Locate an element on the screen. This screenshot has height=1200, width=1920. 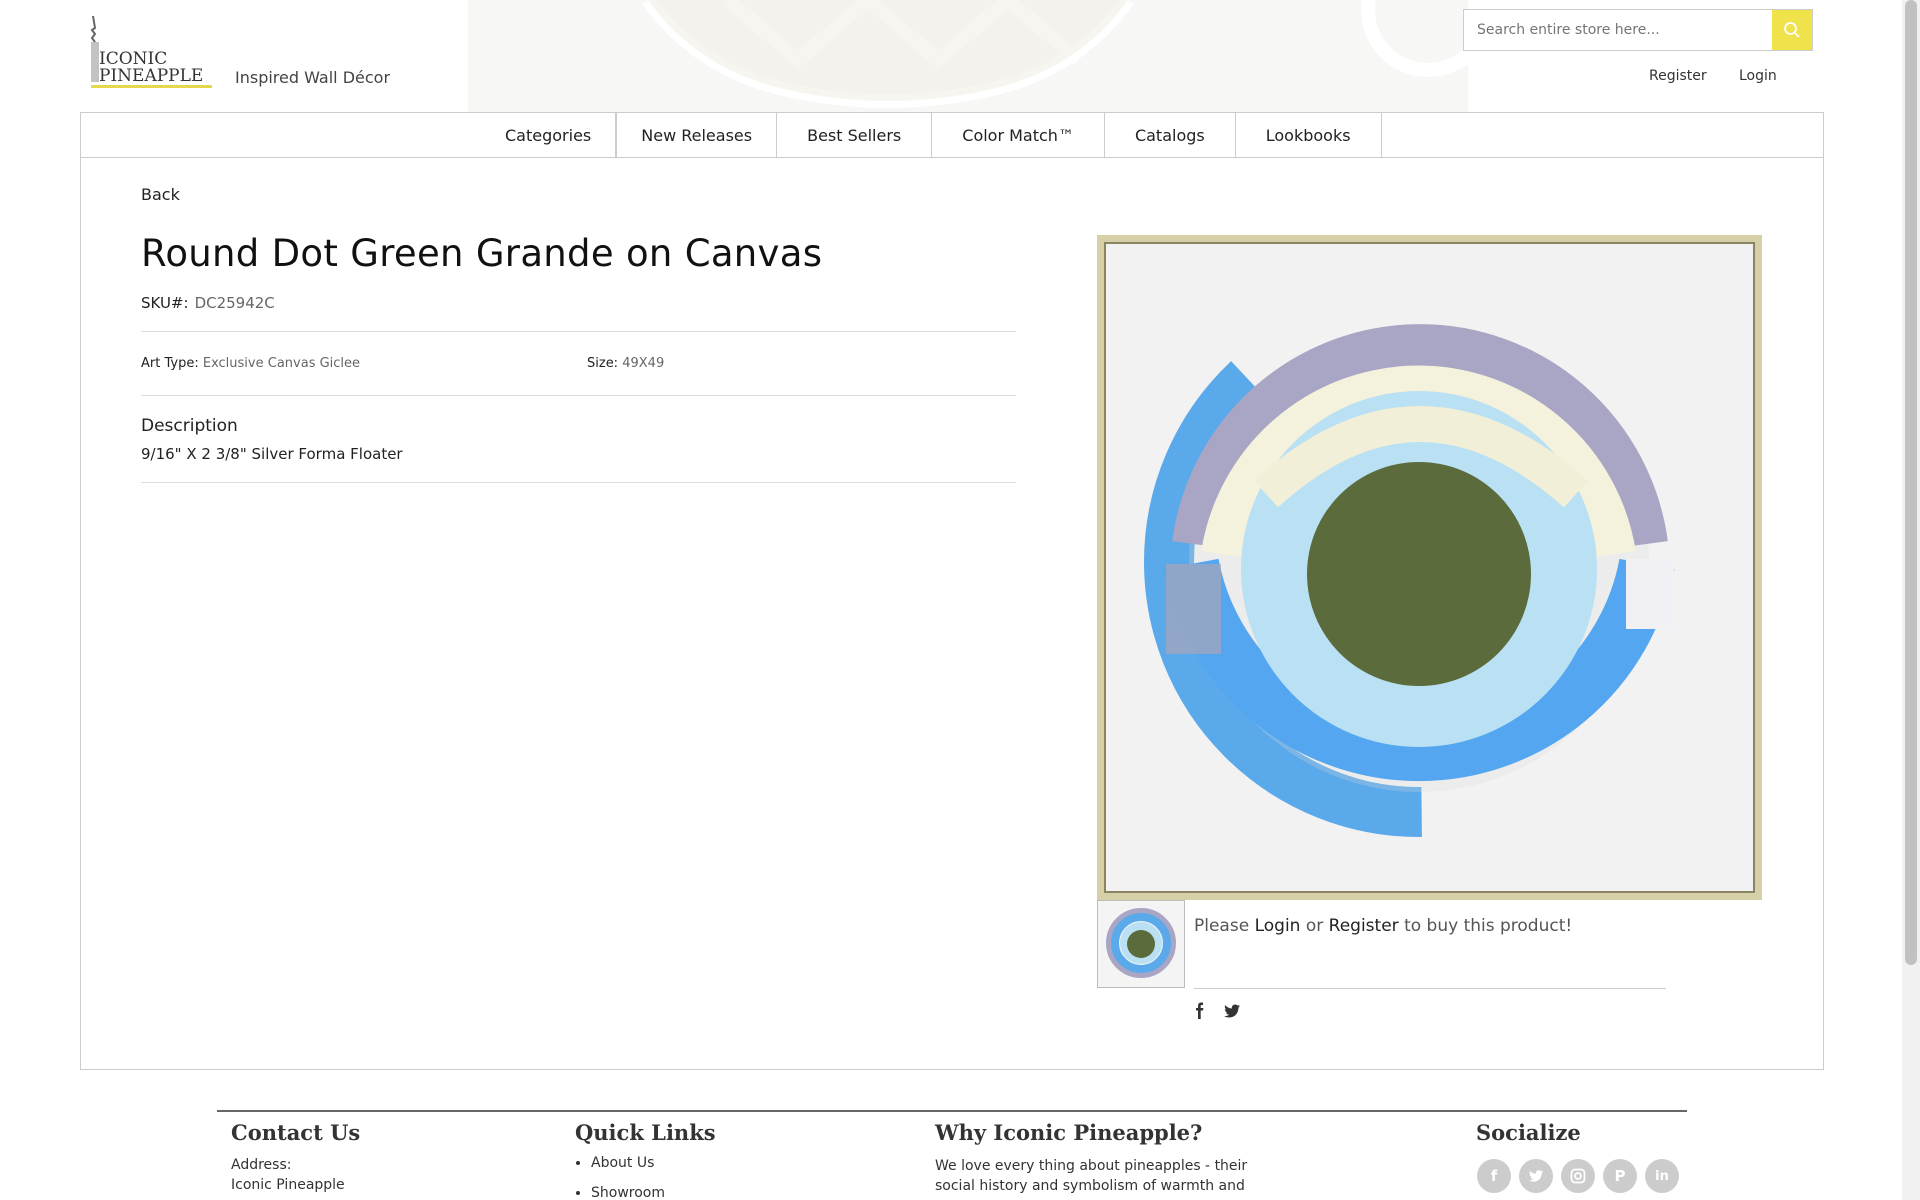
back-link: Back is located at coordinates (160, 194).